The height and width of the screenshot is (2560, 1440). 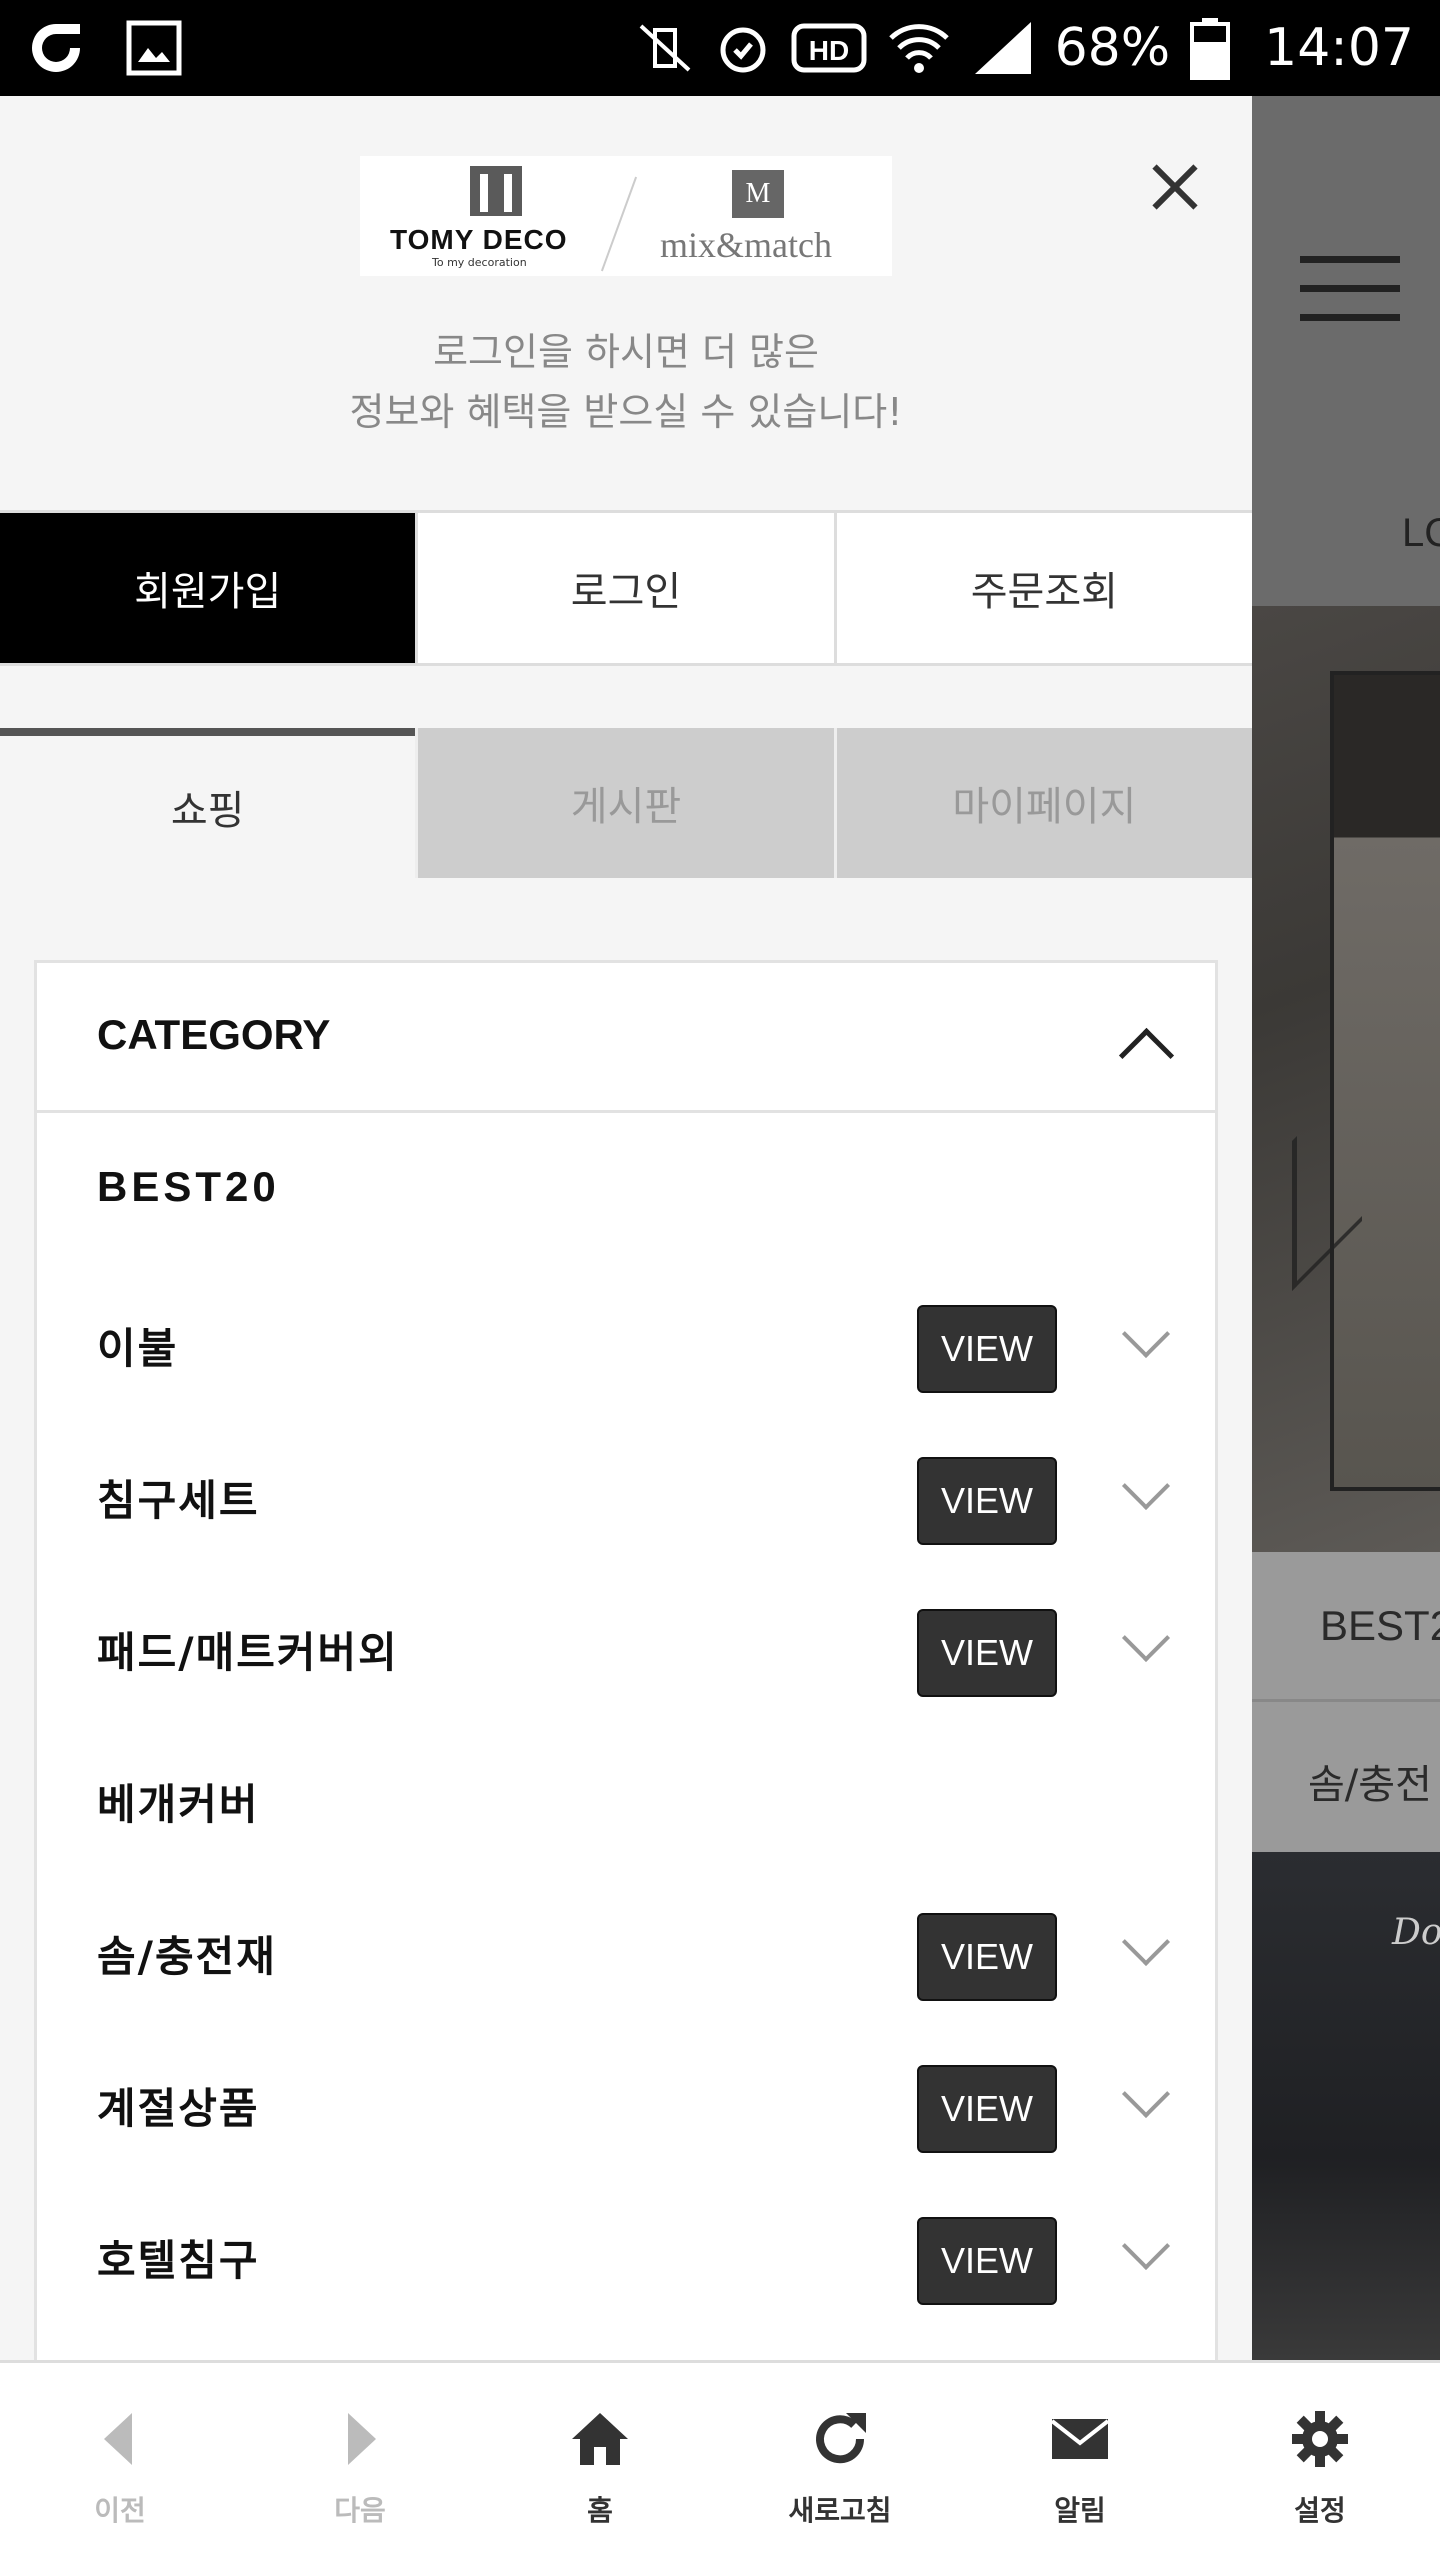 What do you see at coordinates (1320, 2439) in the screenshot?
I see `gear-icon` at bounding box center [1320, 2439].